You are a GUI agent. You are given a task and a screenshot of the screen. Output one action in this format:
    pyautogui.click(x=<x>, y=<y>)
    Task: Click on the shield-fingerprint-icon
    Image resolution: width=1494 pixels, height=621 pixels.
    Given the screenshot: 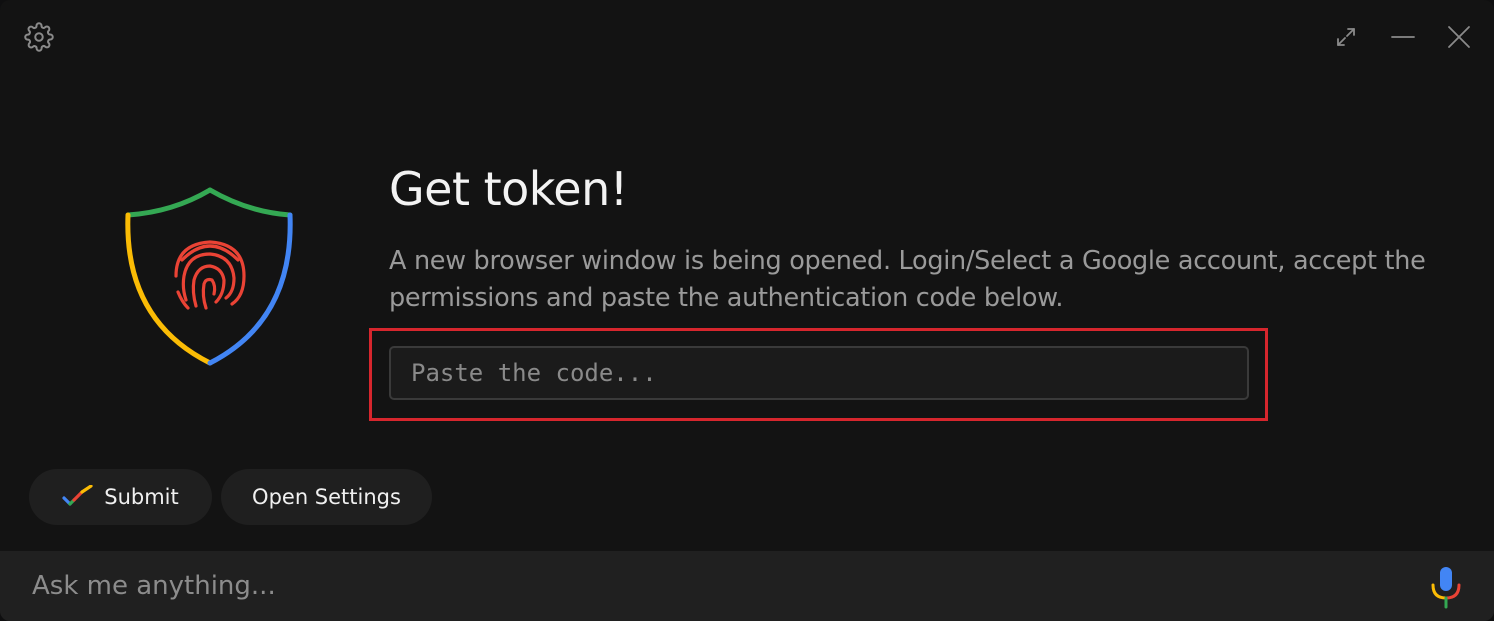 What is the action you would take?
    pyautogui.click(x=209, y=276)
    